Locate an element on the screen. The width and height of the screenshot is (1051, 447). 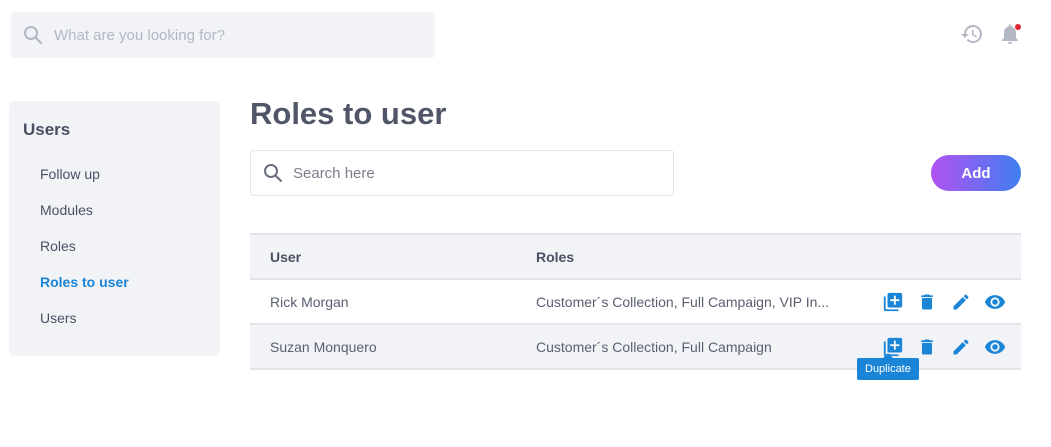
sidebar-item-roles-to-user: Roles to user is located at coordinates (130, 292).